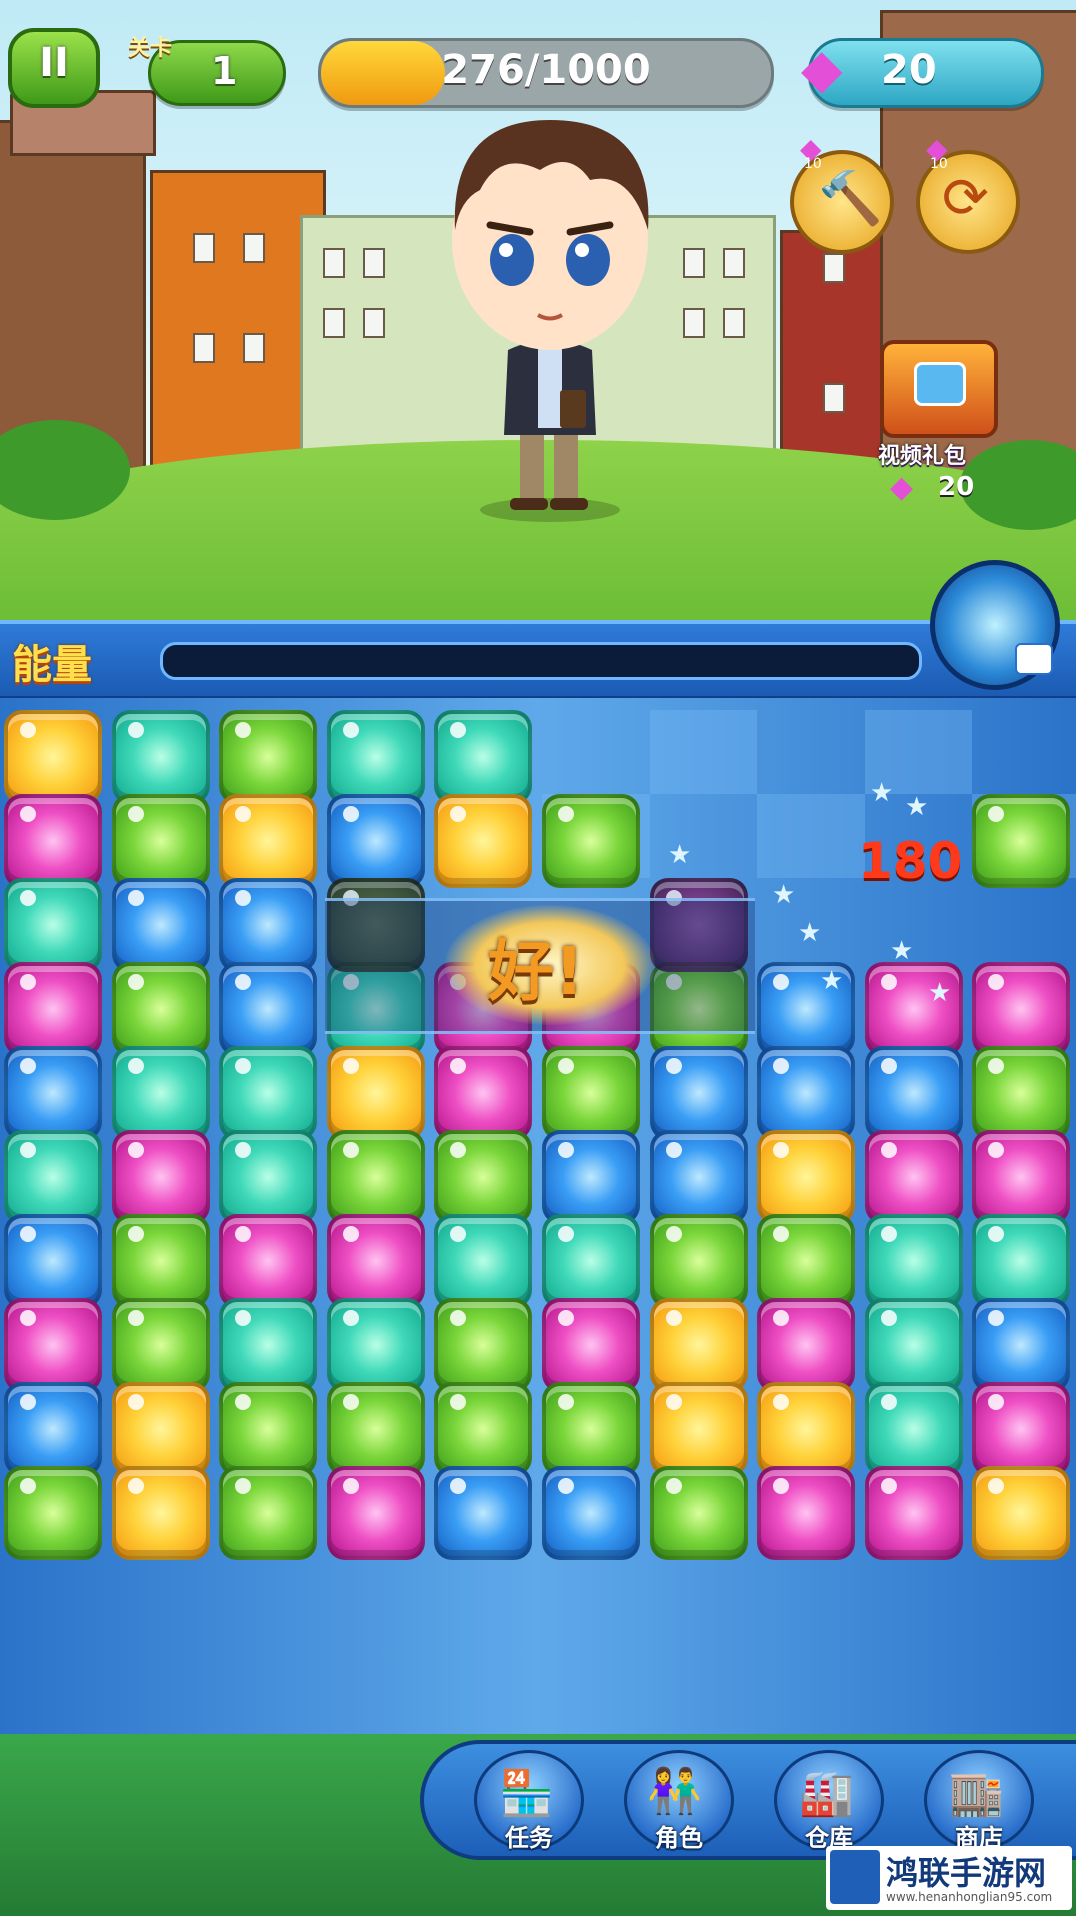 The height and width of the screenshot is (1916, 1076). What do you see at coordinates (826, 1793) in the screenshot?
I see `warehouse-icon: 🏭` at bounding box center [826, 1793].